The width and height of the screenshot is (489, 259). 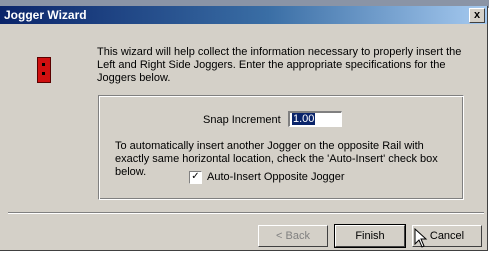 What do you see at coordinates (195, 177) in the screenshot?
I see `auto-insert-checkbox: ✓` at bounding box center [195, 177].